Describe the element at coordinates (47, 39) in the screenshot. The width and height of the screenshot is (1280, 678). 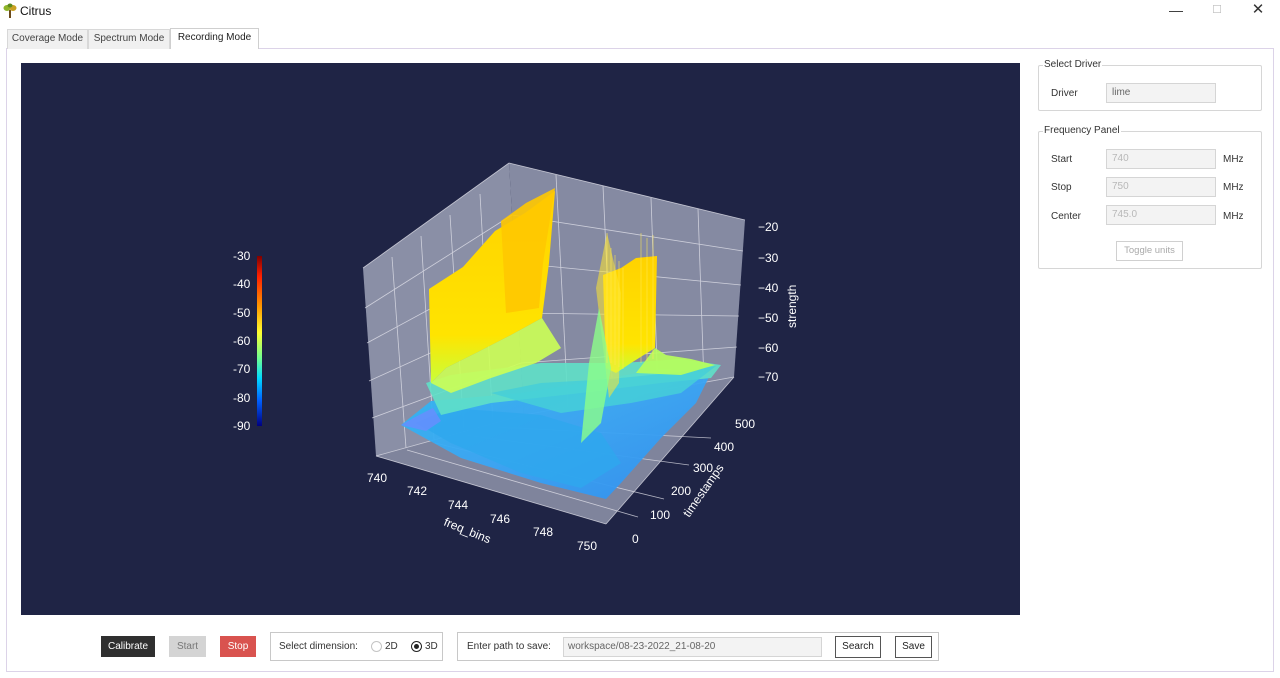
I see `tab-coverage-mode: Coverage Mode` at that location.